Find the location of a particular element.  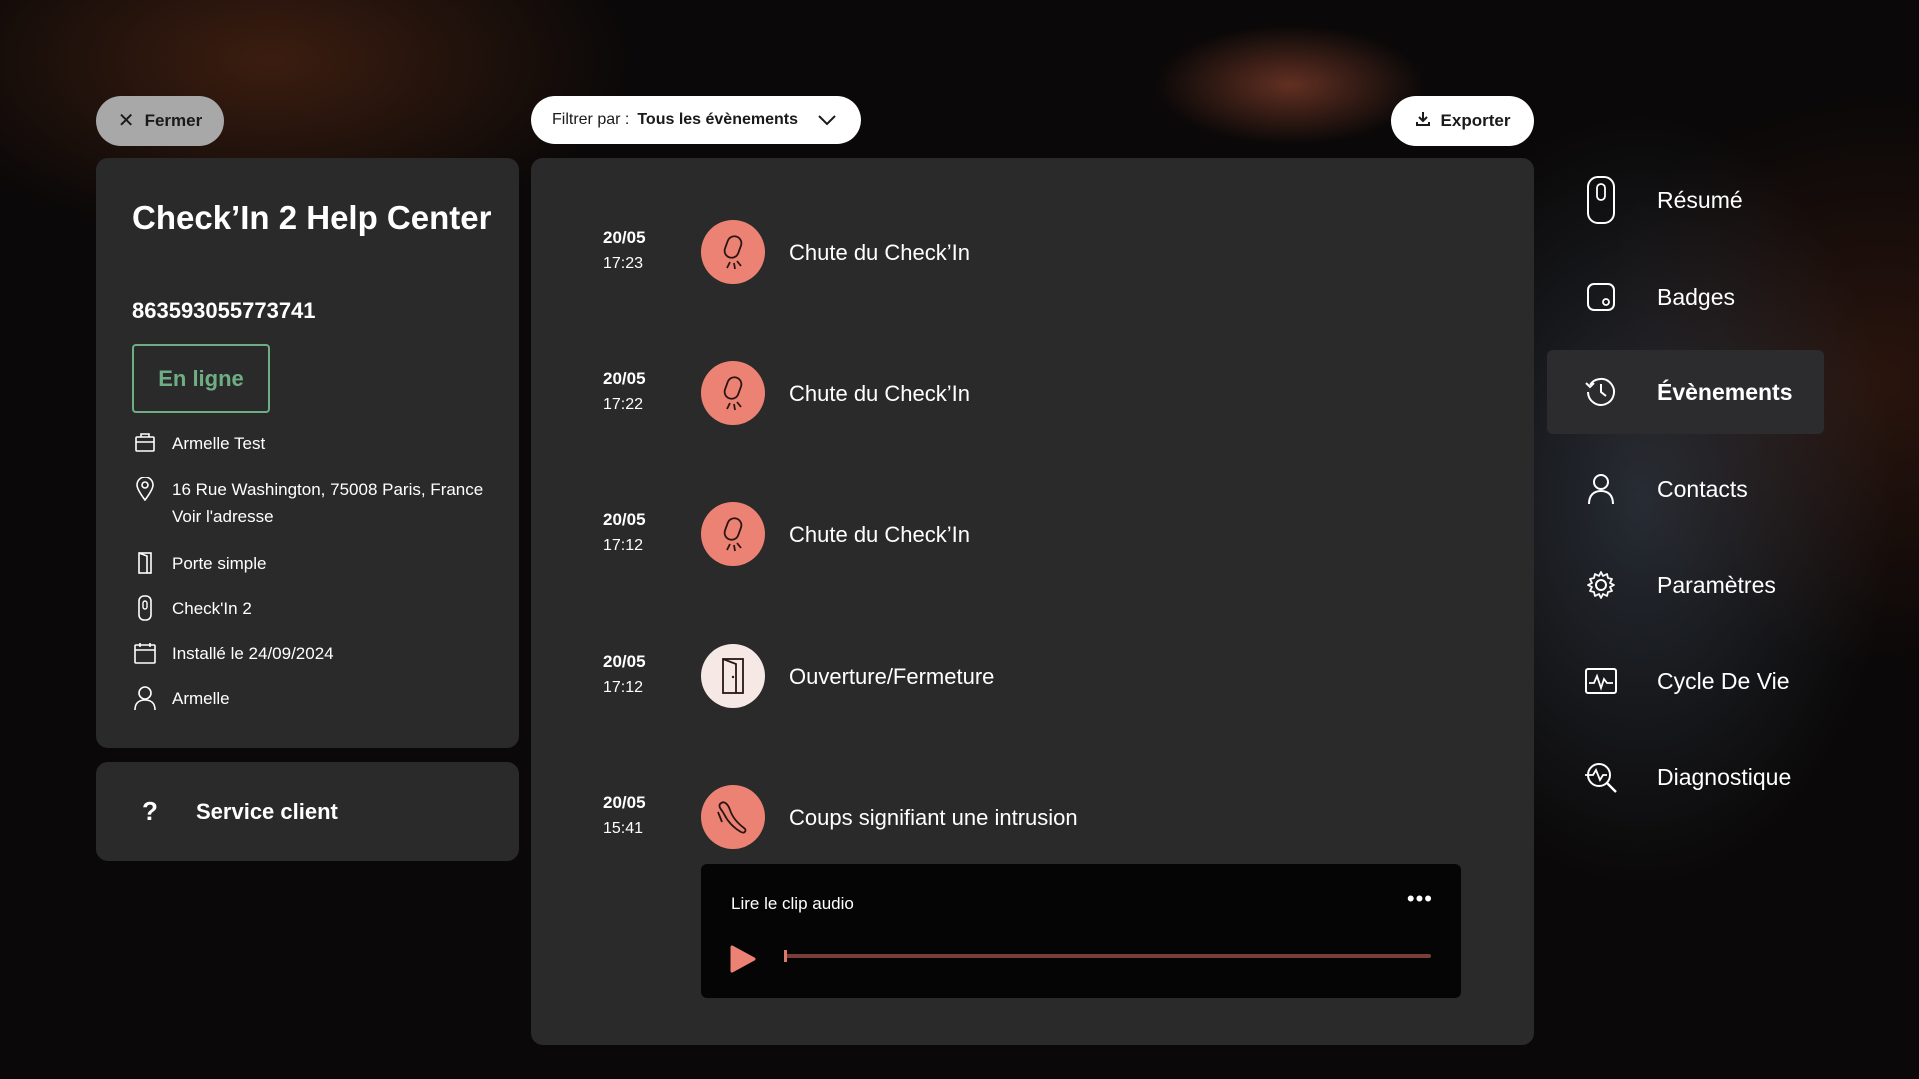

question-icon: ? is located at coordinates (150, 811).